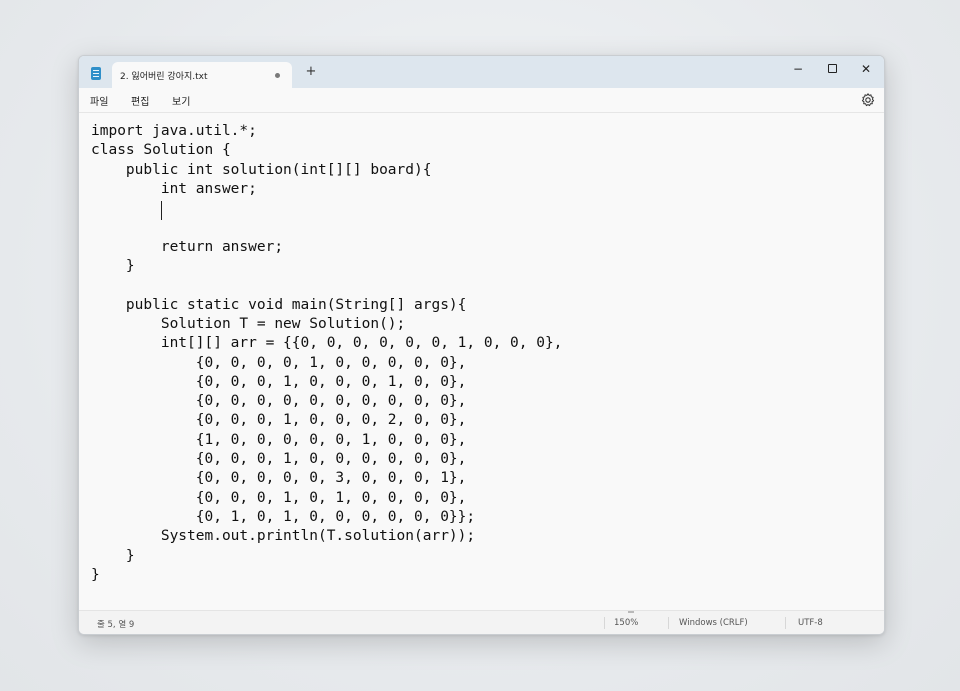 This screenshot has width=960, height=691. Describe the element at coordinates (868, 100) in the screenshot. I see `gear-icon` at that location.